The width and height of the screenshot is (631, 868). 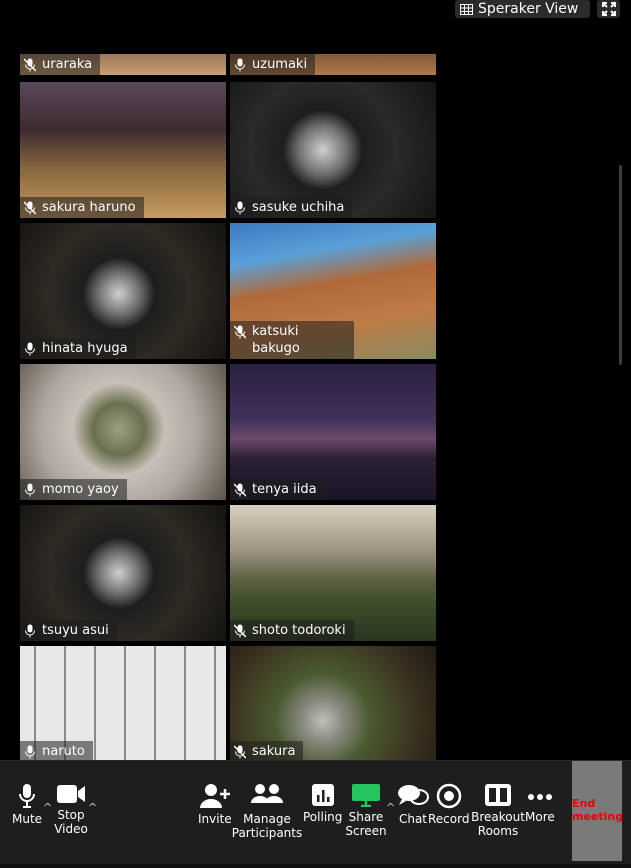 I want to click on participant-tag: uzumaki, so click(x=273, y=64).